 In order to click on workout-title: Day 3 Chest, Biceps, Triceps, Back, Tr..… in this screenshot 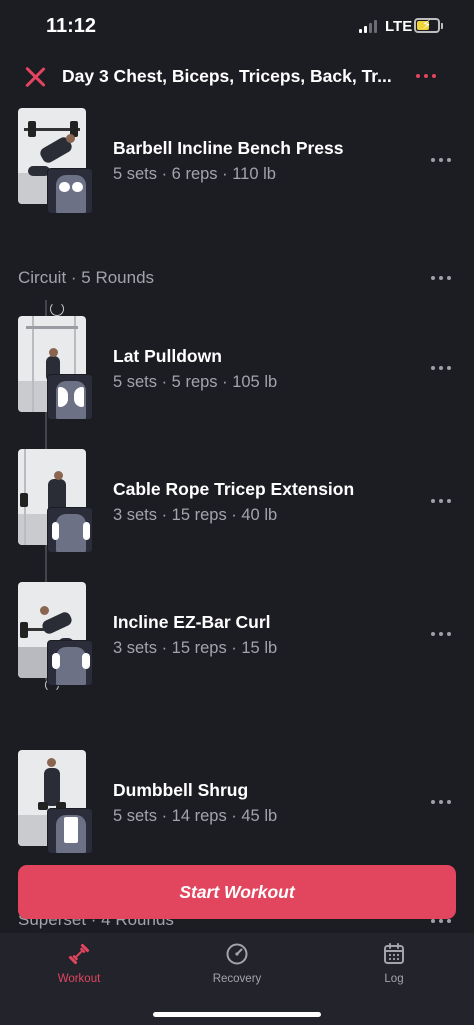, I will do `click(227, 76)`.